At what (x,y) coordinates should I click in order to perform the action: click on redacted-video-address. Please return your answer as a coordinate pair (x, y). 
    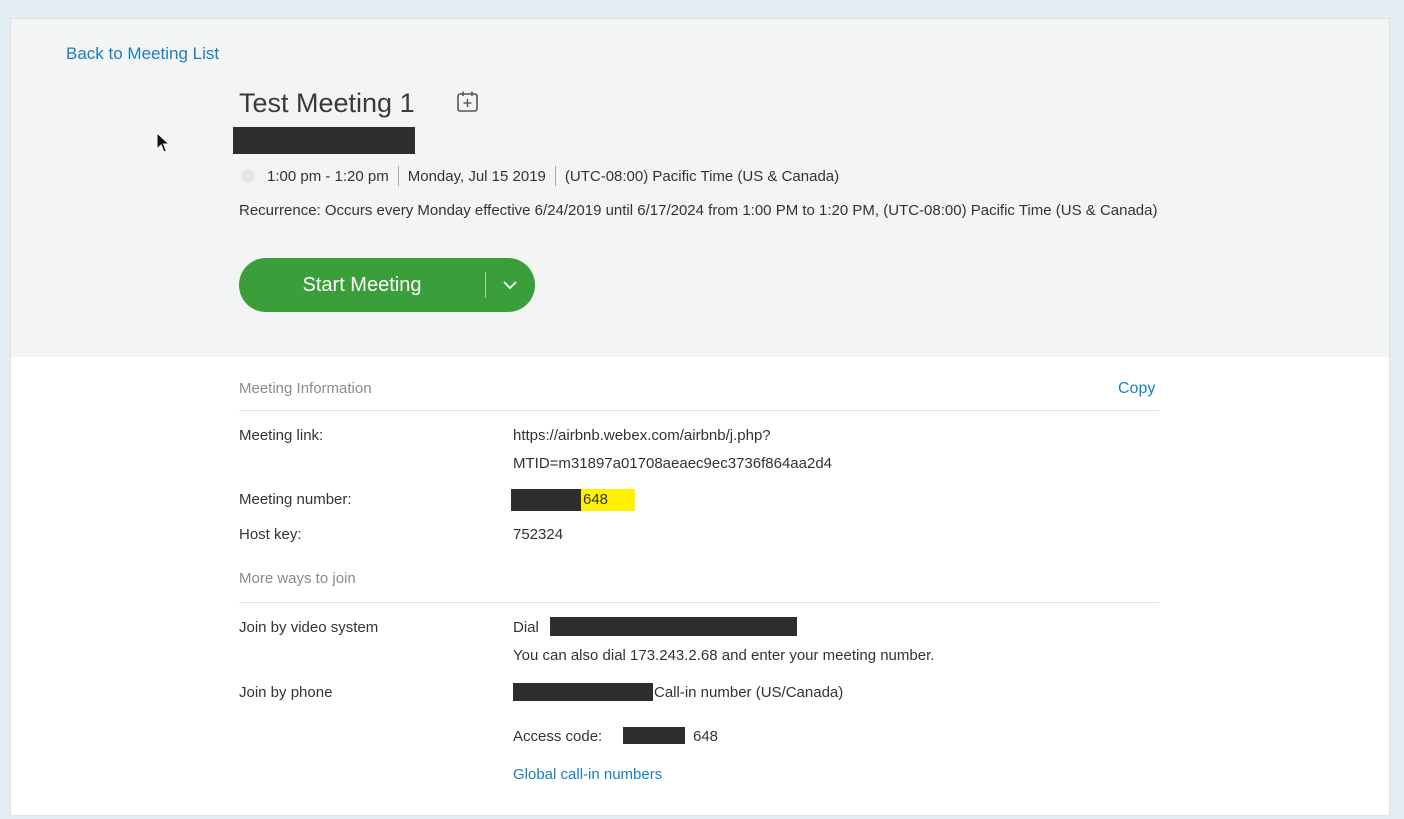
    Looking at the image, I should click on (673, 626).